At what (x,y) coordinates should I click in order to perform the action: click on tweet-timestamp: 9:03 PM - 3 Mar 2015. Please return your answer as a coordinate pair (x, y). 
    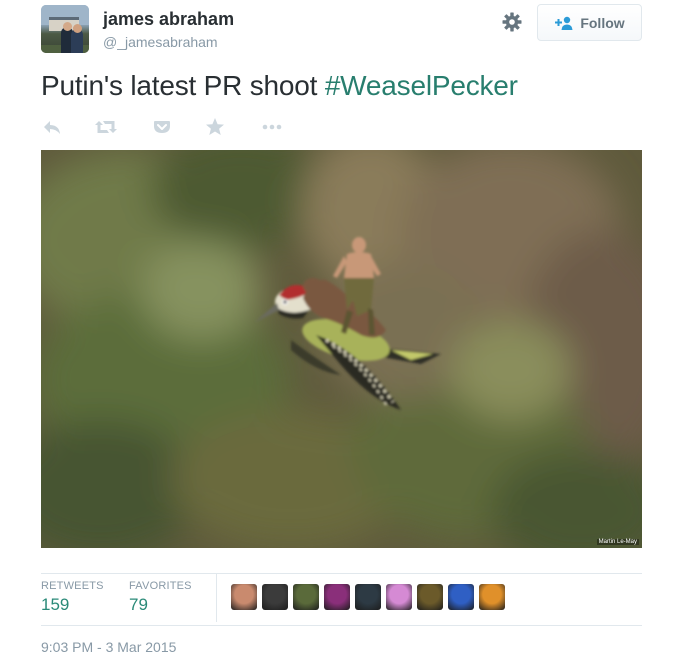
    Looking at the image, I should click on (108, 647).